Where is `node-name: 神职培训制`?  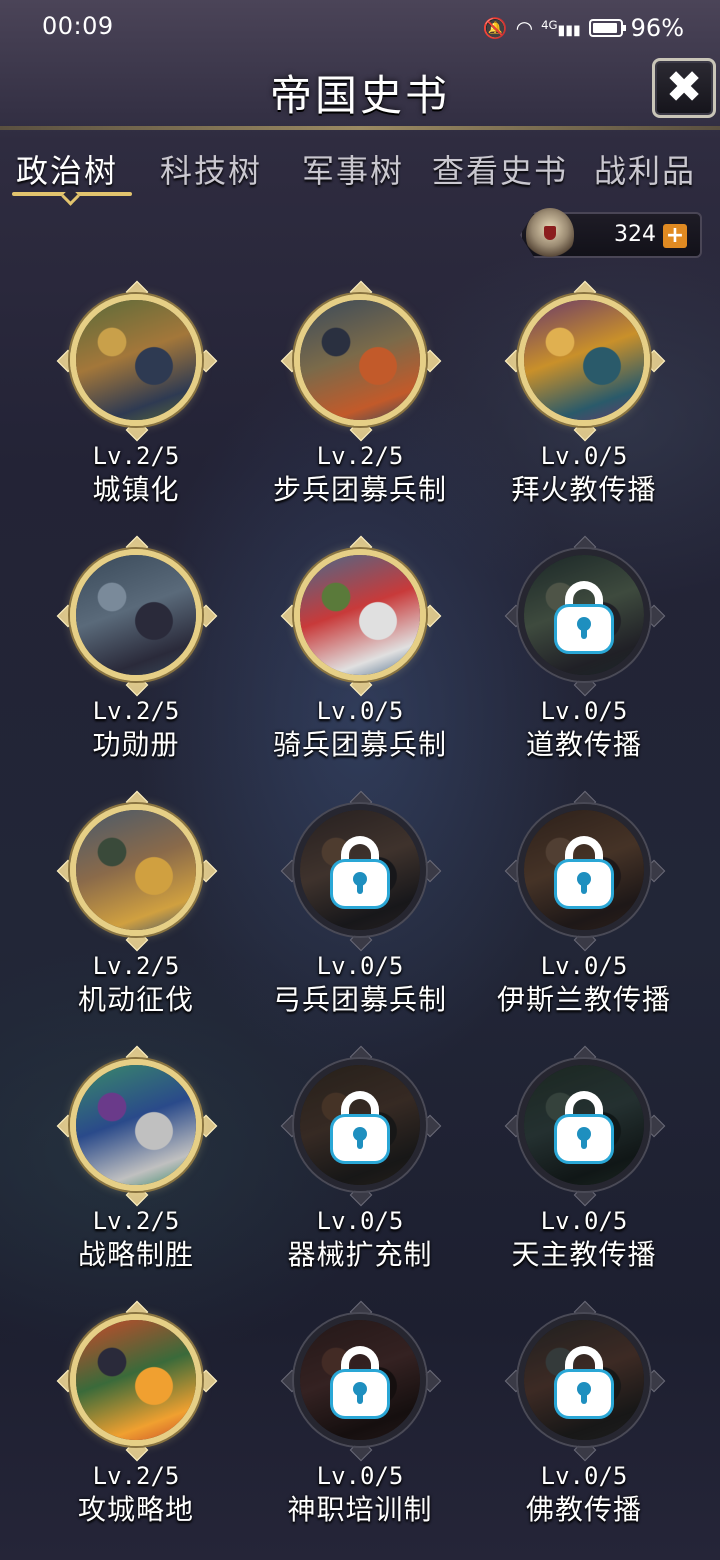 node-name: 神职培训制 is located at coordinates (360, 1509).